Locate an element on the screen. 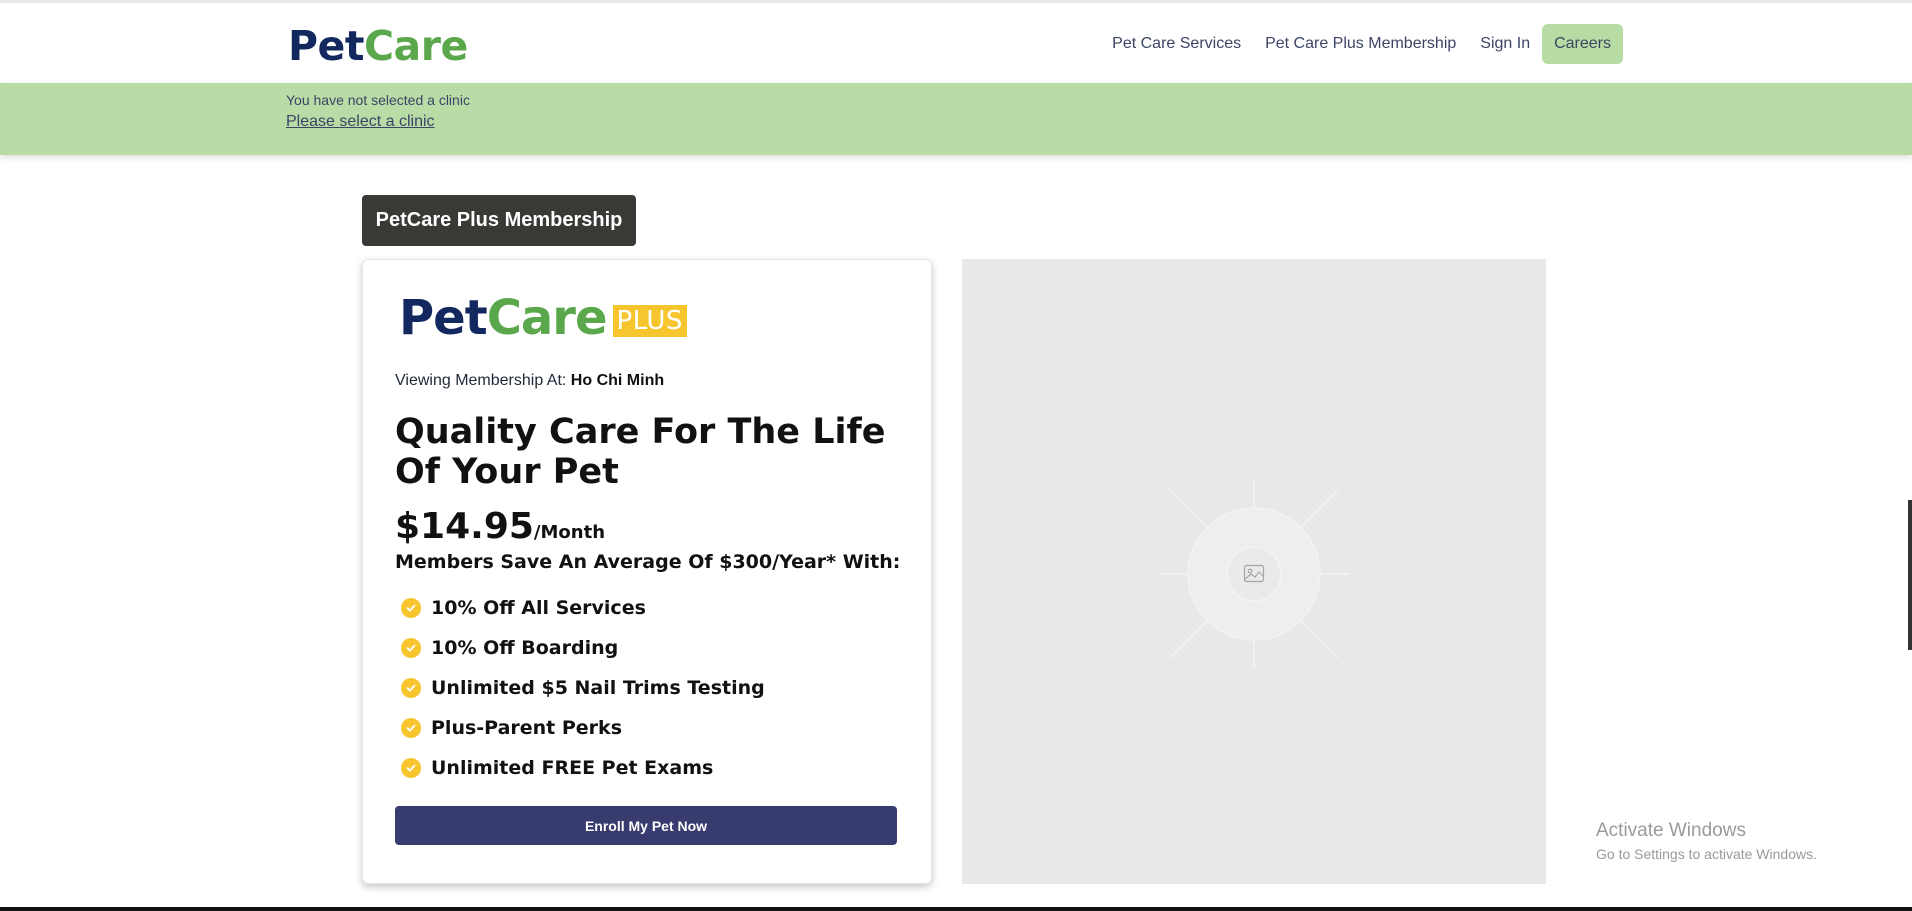 This screenshot has height=911, width=1912. list-item: Plus-Parent Perks is located at coordinates (583, 728).